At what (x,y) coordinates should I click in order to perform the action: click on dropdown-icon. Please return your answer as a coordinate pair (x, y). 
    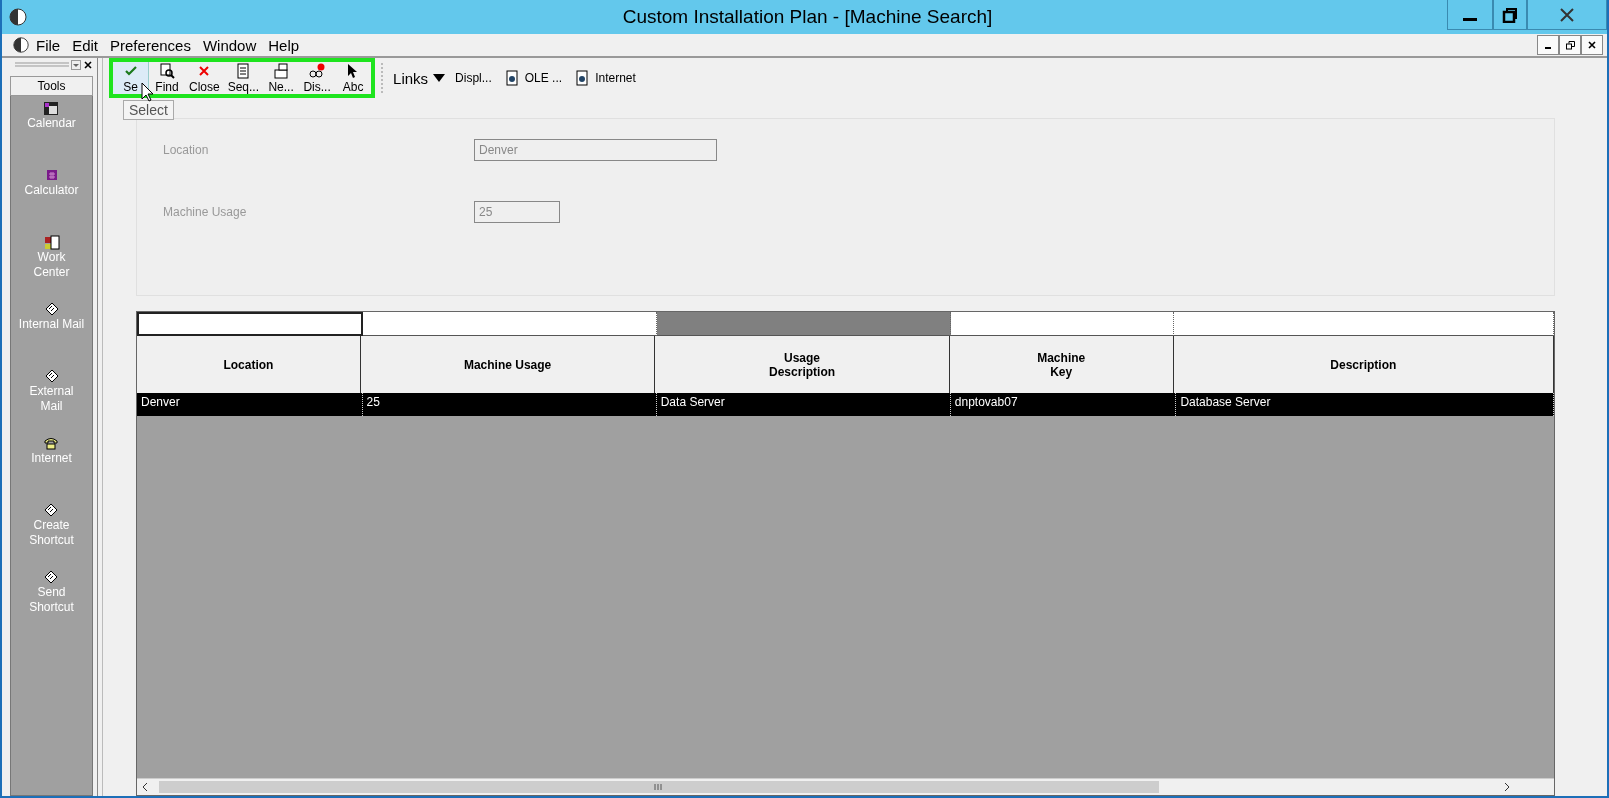
    Looking at the image, I should click on (76, 65).